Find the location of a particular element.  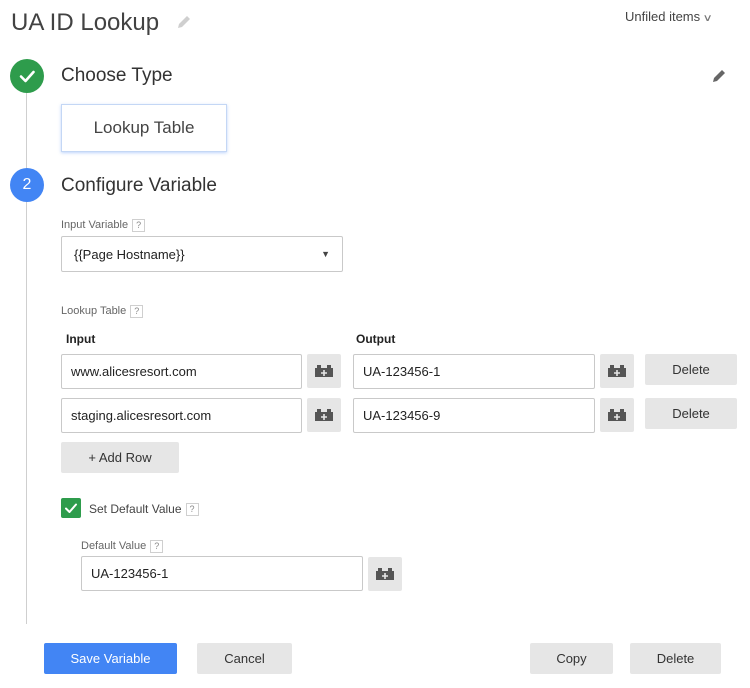

default-value-label: Default Value is located at coordinates (114, 546).